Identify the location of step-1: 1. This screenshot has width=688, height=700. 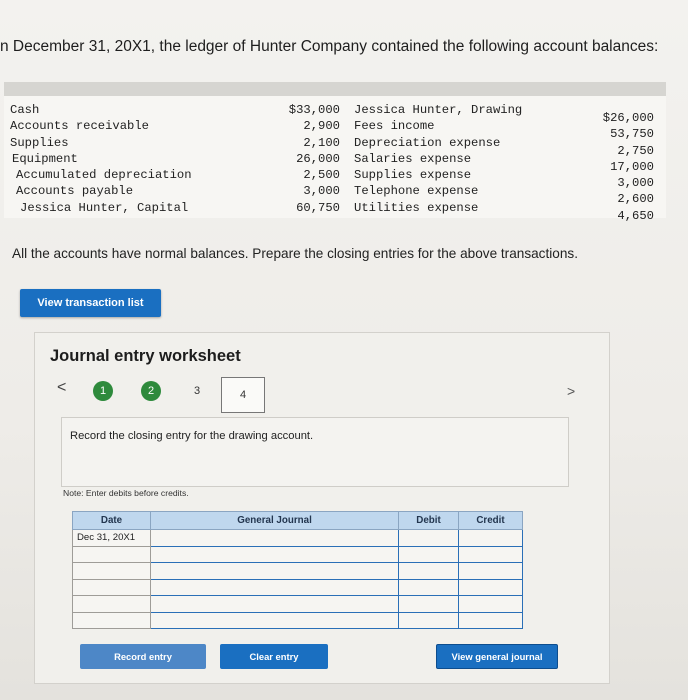
(103, 391).